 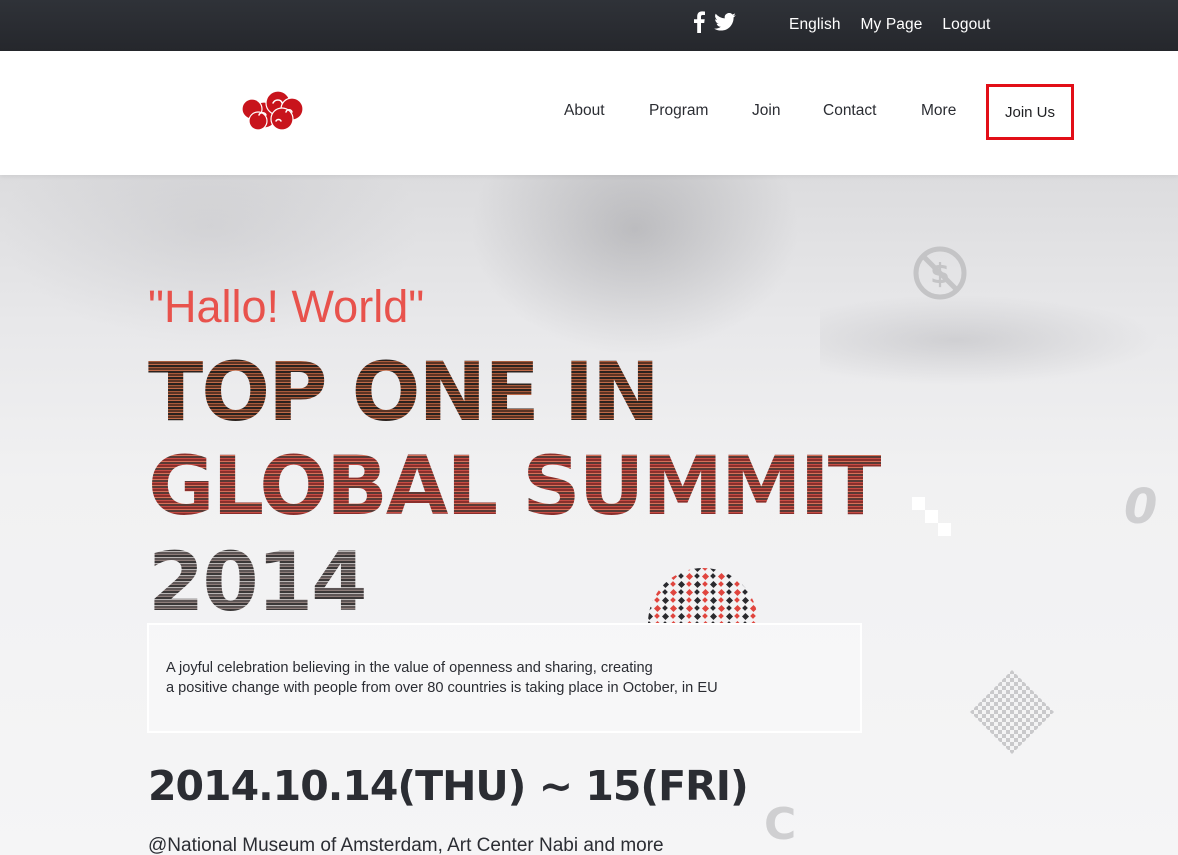 I want to click on top-links: English My Page Logout, so click(x=889, y=25).